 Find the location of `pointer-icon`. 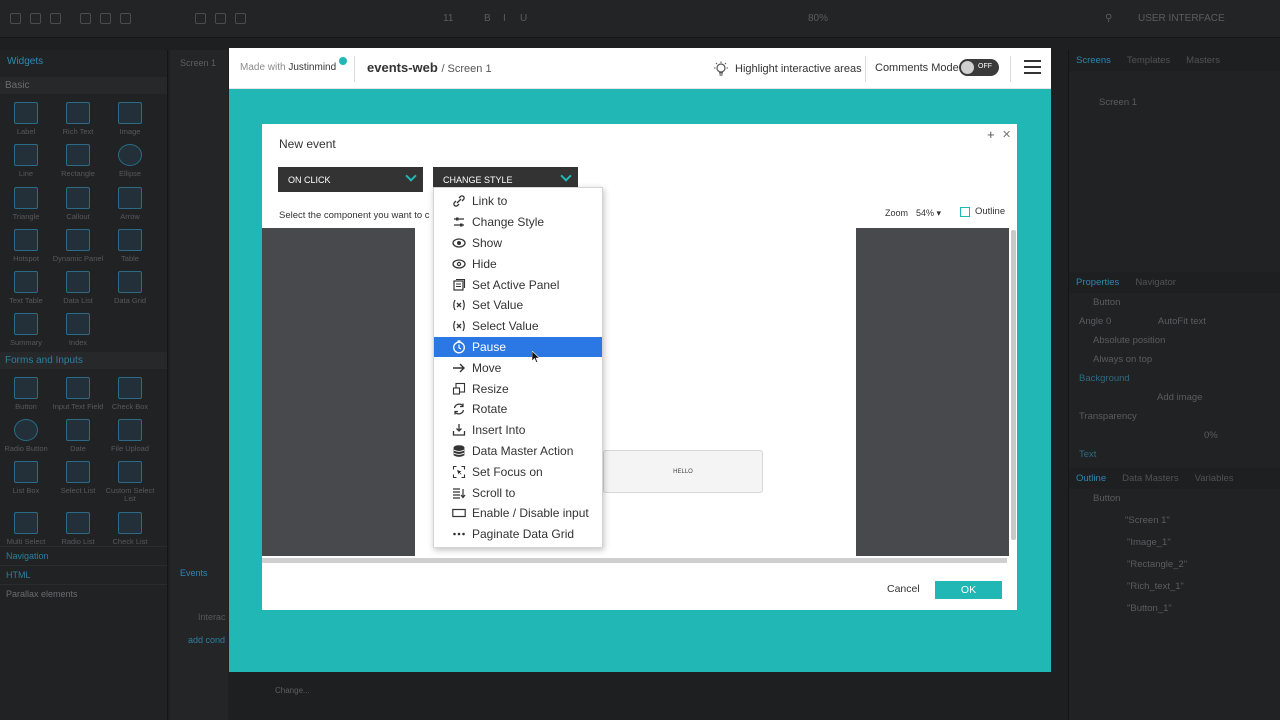

pointer-icon is located at coordinates (200, 18).